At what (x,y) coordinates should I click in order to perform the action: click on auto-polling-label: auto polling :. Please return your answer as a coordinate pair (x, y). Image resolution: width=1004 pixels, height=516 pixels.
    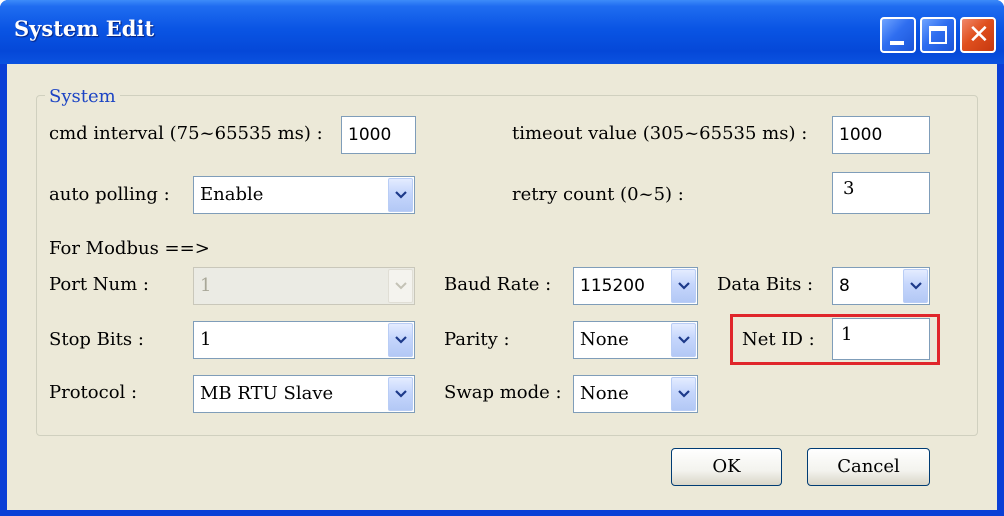
    Looking at the image, I should click on (109, 194).